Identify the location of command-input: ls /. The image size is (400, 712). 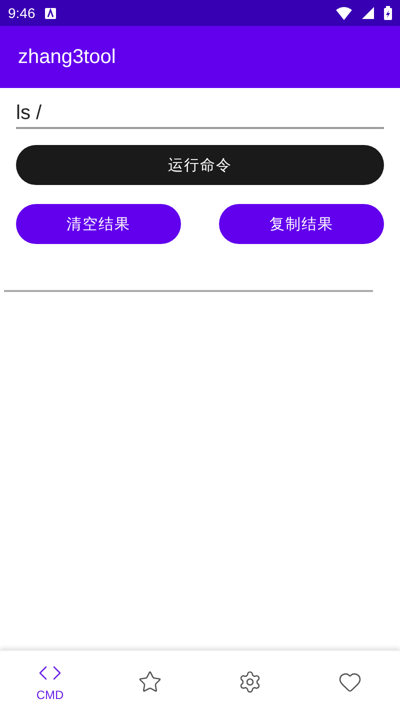
(200, 113).